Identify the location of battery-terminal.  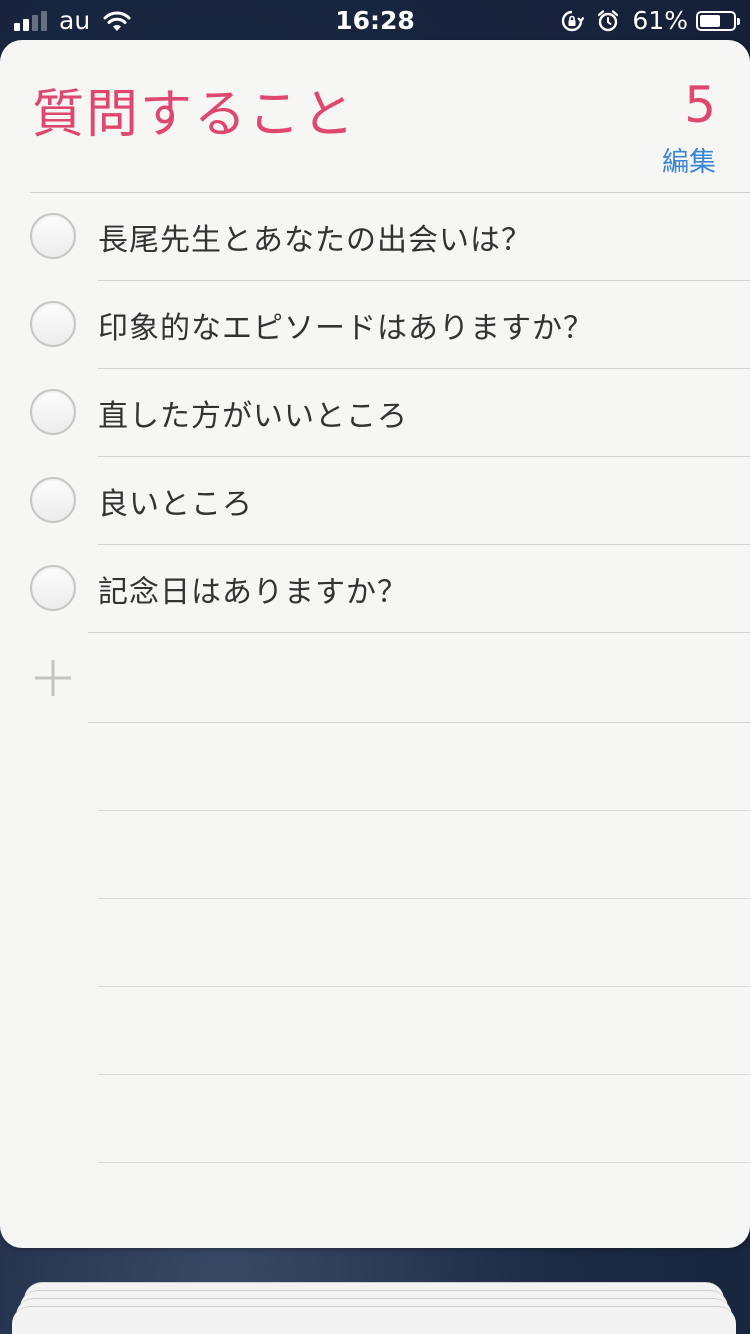
(738, 21).